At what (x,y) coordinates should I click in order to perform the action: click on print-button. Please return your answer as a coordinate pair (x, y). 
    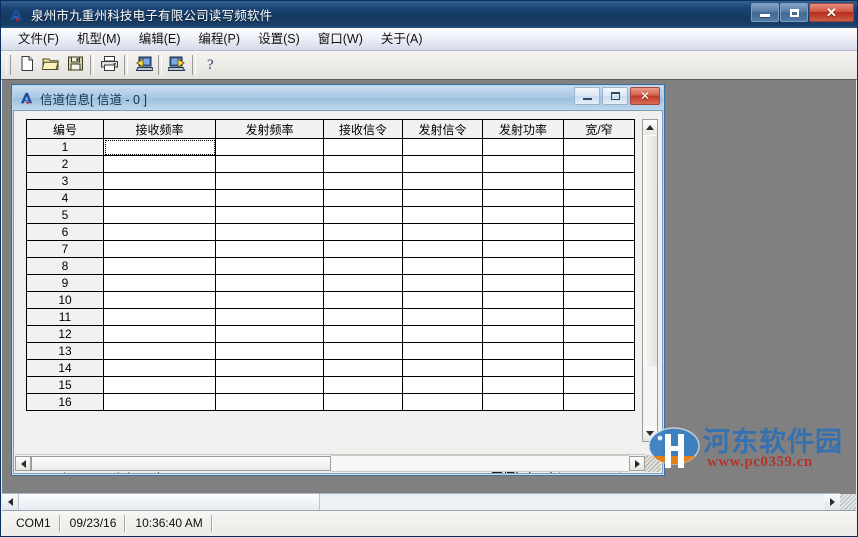
    Looking at the image, I should click on (109, 65).